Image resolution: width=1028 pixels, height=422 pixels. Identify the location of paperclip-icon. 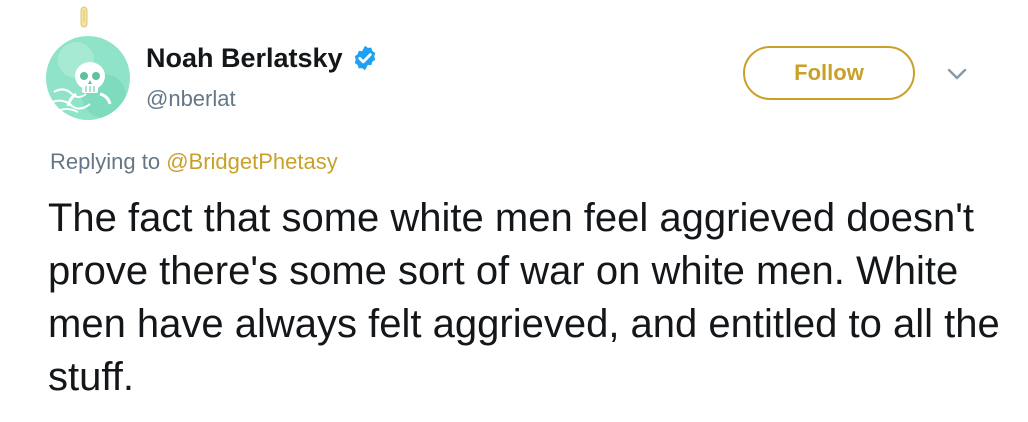
(84, 17).